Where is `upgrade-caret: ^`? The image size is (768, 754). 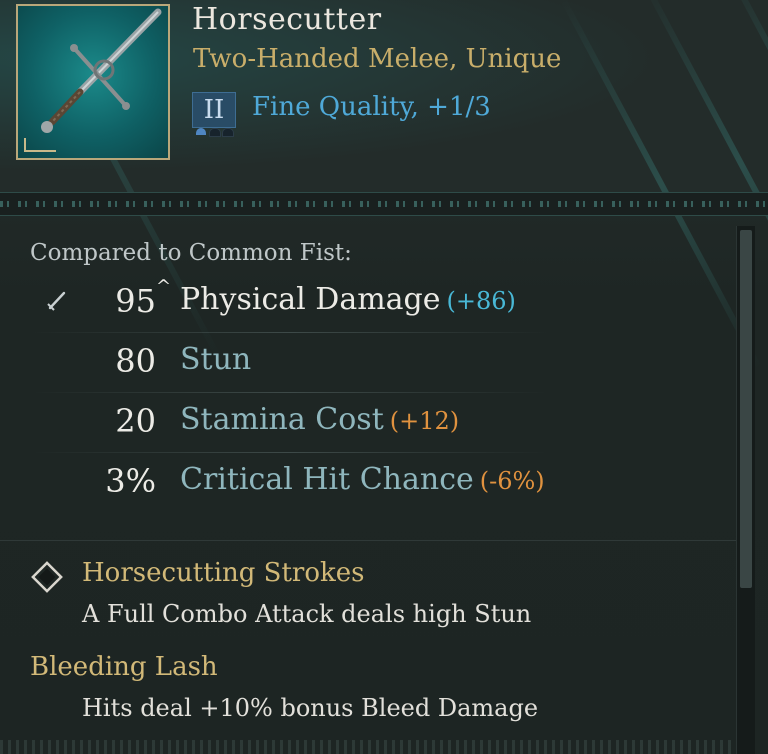 upgrade-caret: ^ is located at coordinates (164, 286).